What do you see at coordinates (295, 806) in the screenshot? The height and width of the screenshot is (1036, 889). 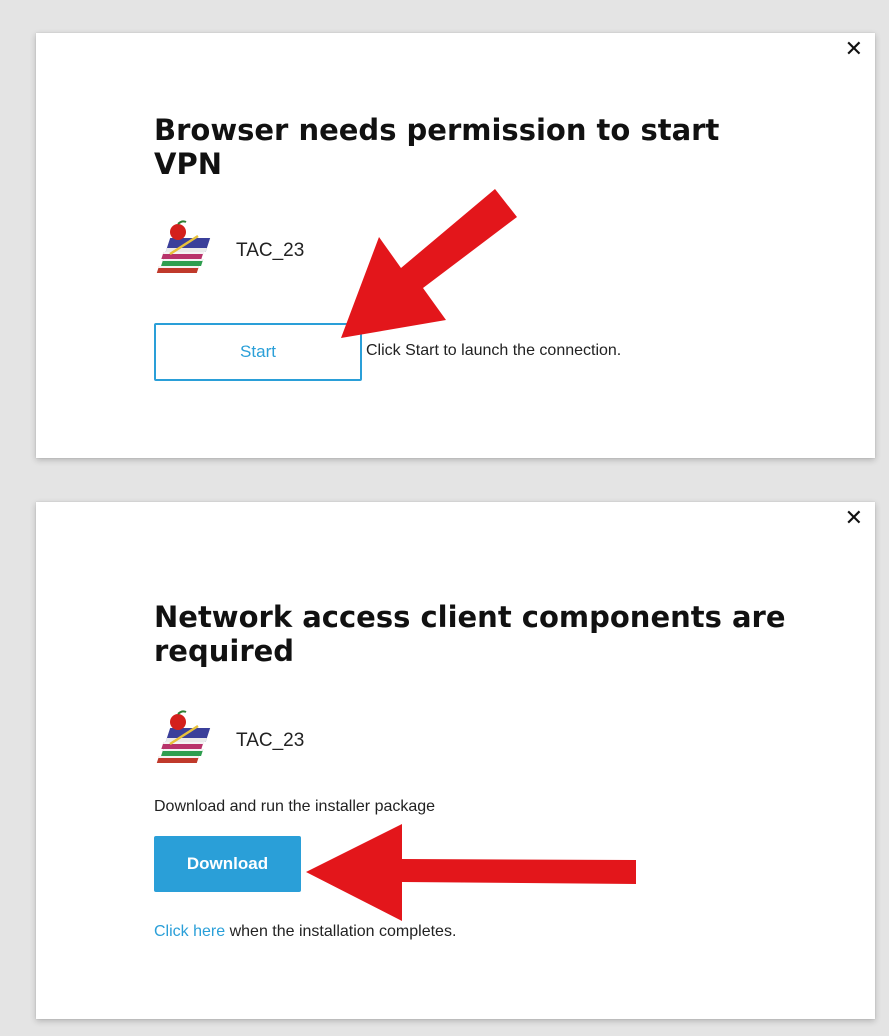 I see `download-instruction: Download and run the installer package` at bounding box center [295, 806].